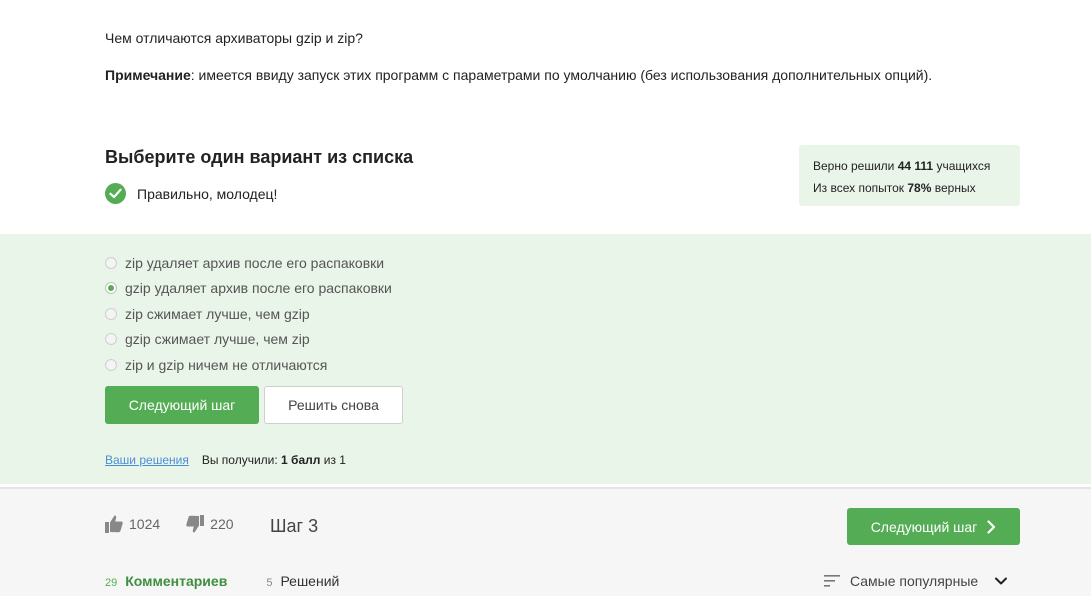 The height and width of the screenshot is (596, 1091). I want to click on retry-button: Решить снова, so click(333, 405).